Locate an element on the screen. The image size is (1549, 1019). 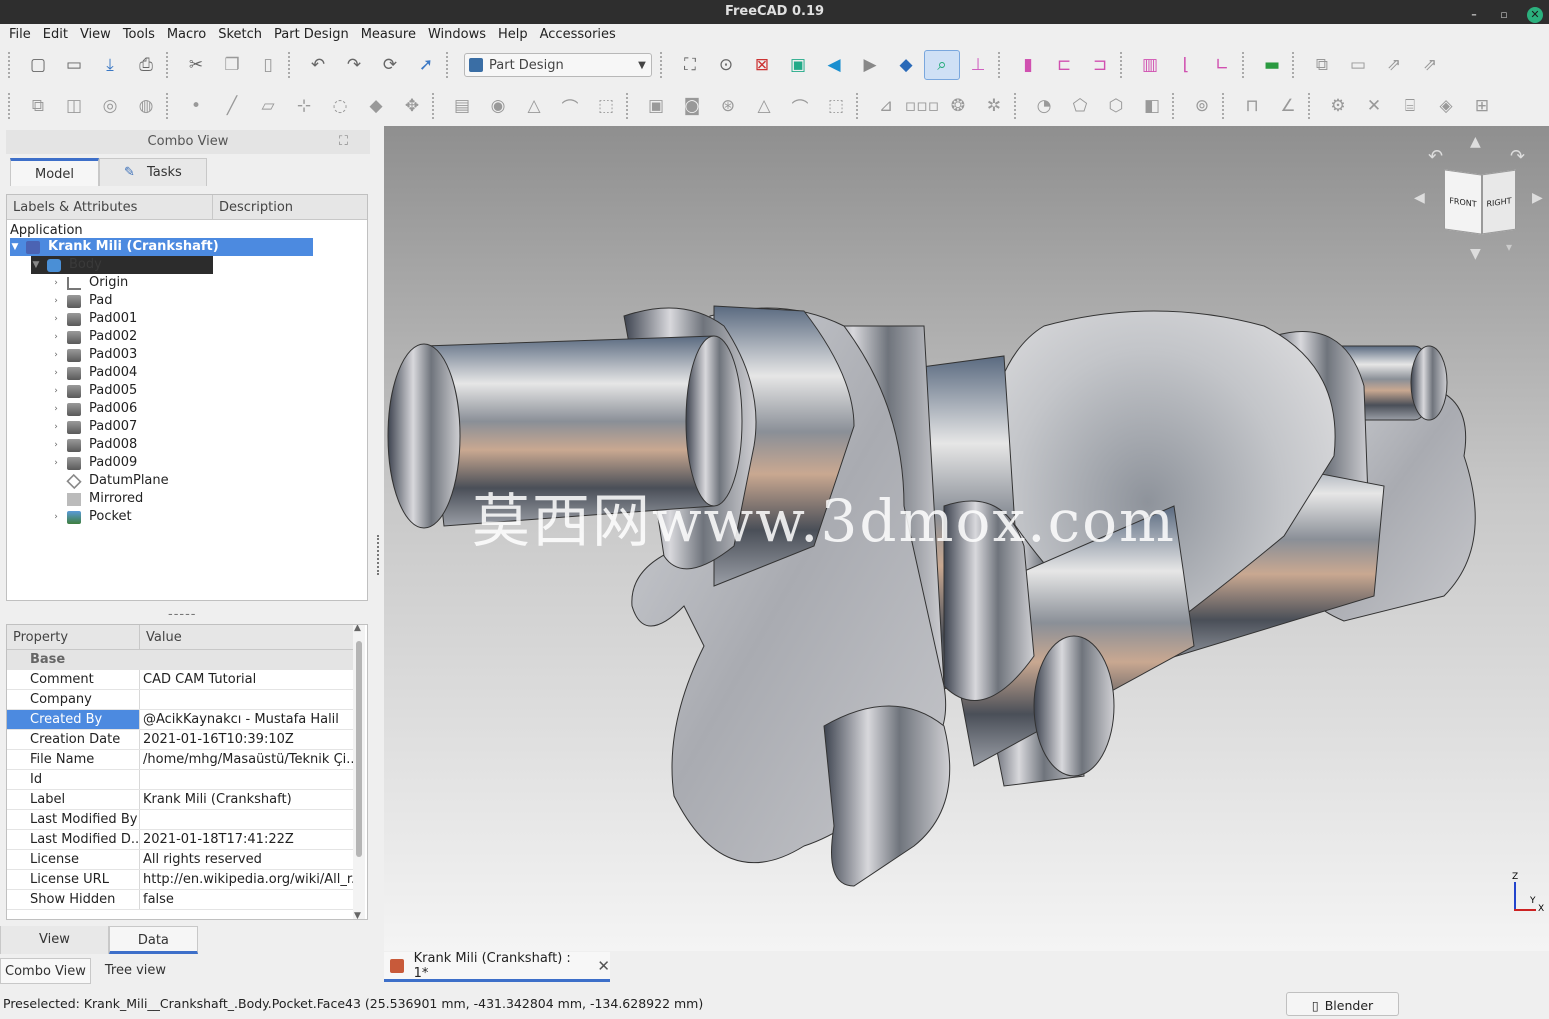
scrollbar-thumb is located at coordinates (359, 749).